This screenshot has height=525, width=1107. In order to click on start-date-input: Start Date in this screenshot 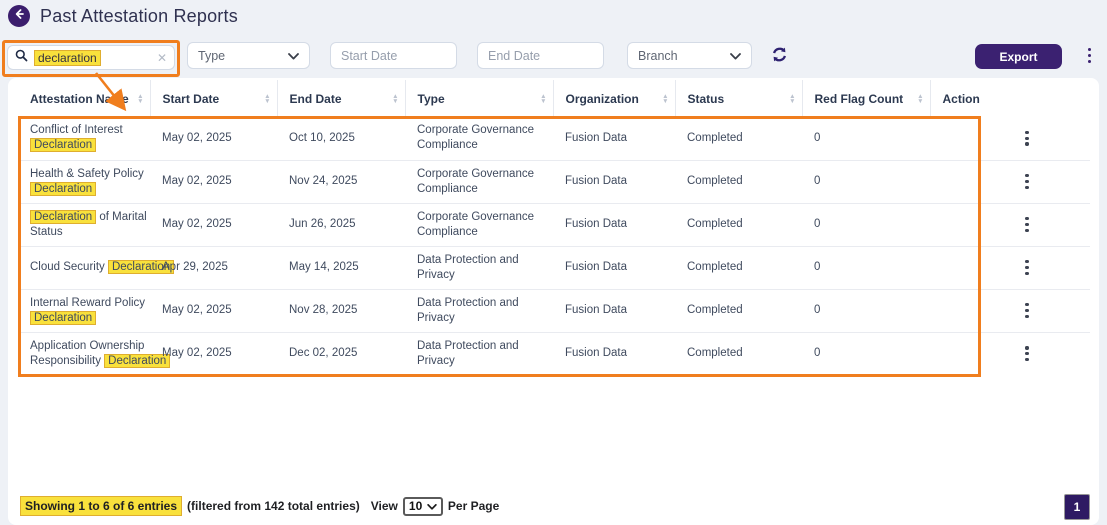, I will do `click(393, 55)`.